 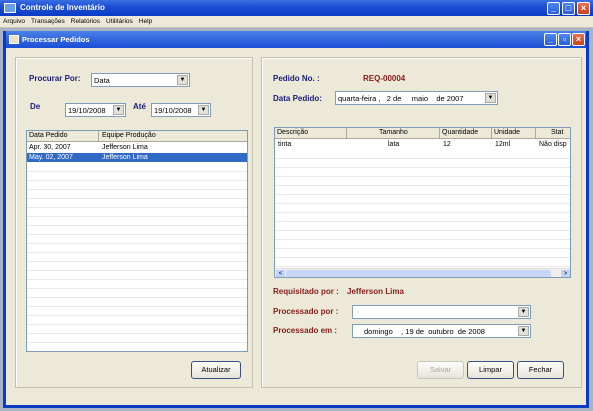 What do you see at coordinates (375, 291) in the screenshot?
I see `requested-by-value: Jefferson Lima` at bounding box center [375, 291].